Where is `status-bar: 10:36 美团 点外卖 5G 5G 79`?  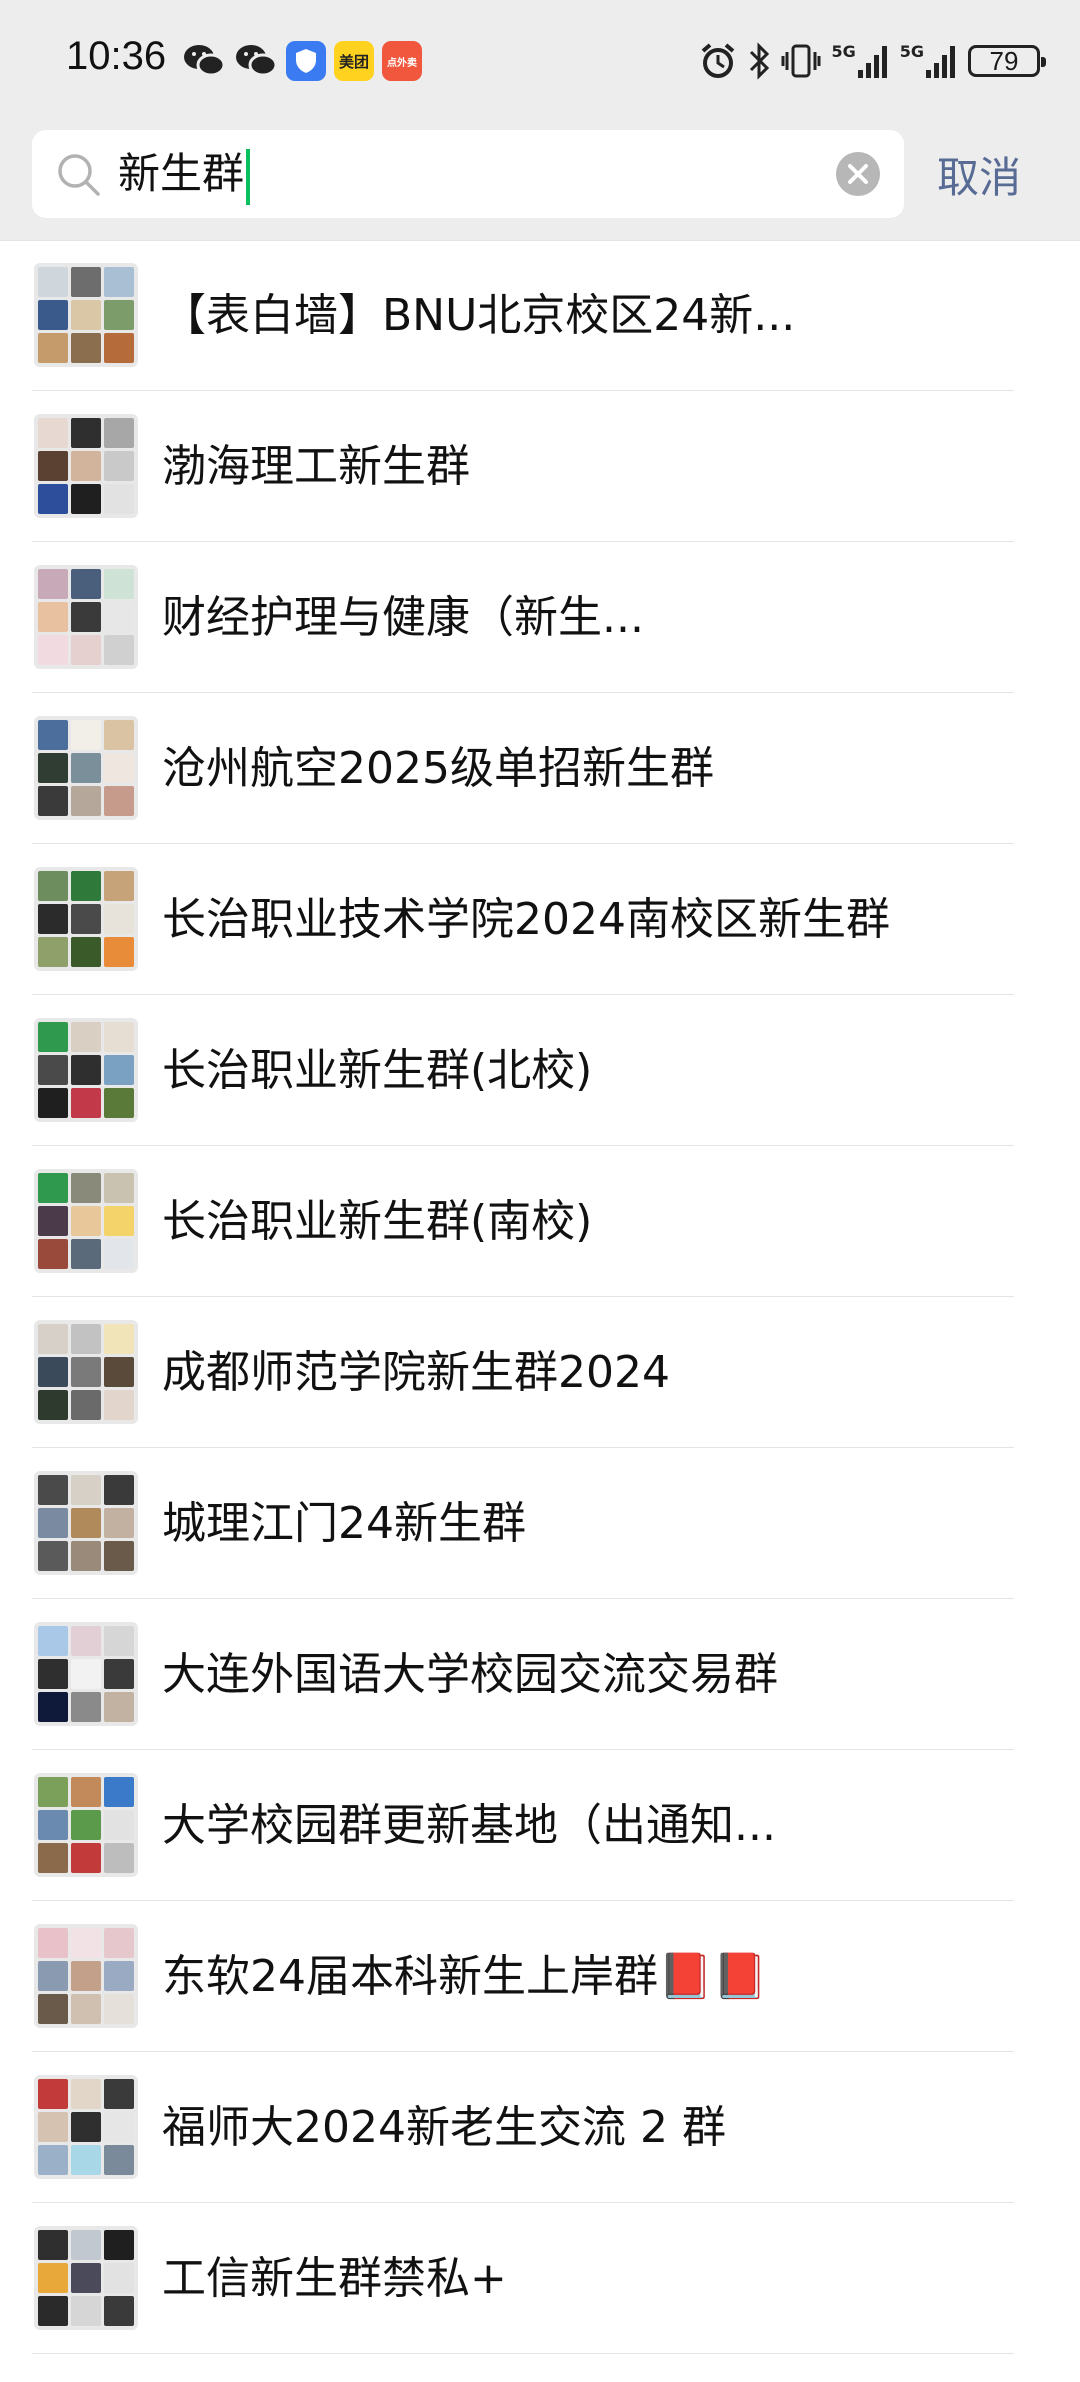
status-bar: 10:36 美团 点外卖 5G 5G 79 is located at coordinates (540, 62).